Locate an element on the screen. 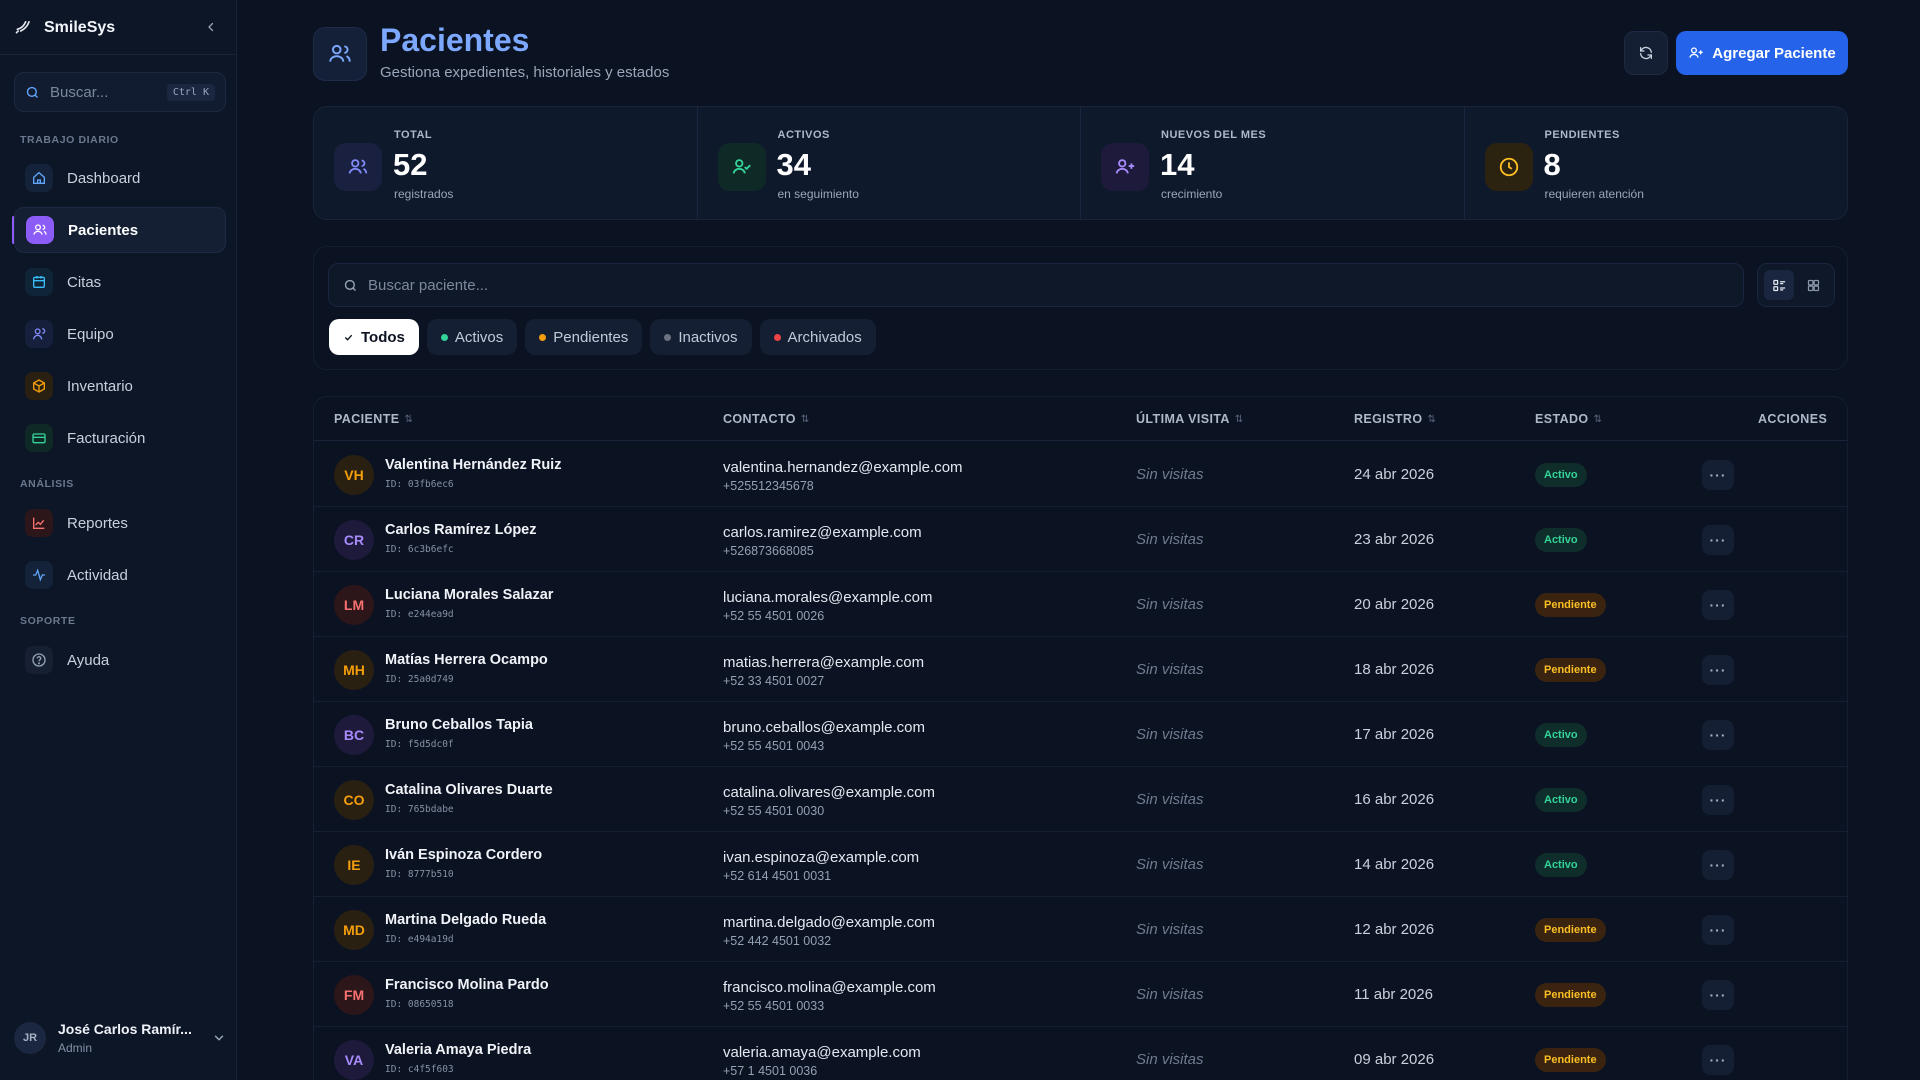  avatar: LM is located at coordinates (354, 605).